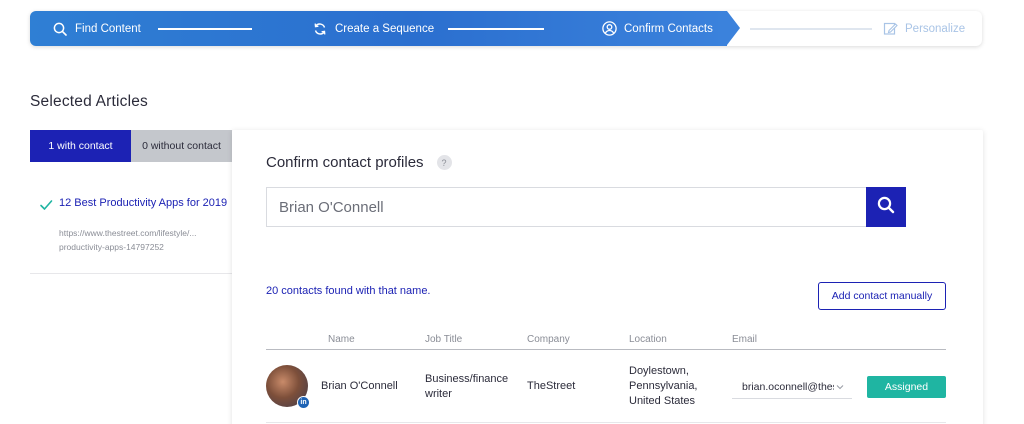 This screenshot has width=1024, height=424. Describe the element at coordinates (444, 162) in the screenshot. I see `help-icon: ?` at that location.